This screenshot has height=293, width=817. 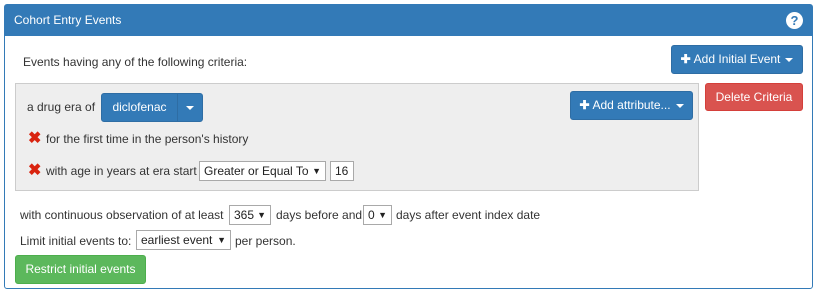 I want to click on question-circle-icon: ?, so click(x=794, y=20).